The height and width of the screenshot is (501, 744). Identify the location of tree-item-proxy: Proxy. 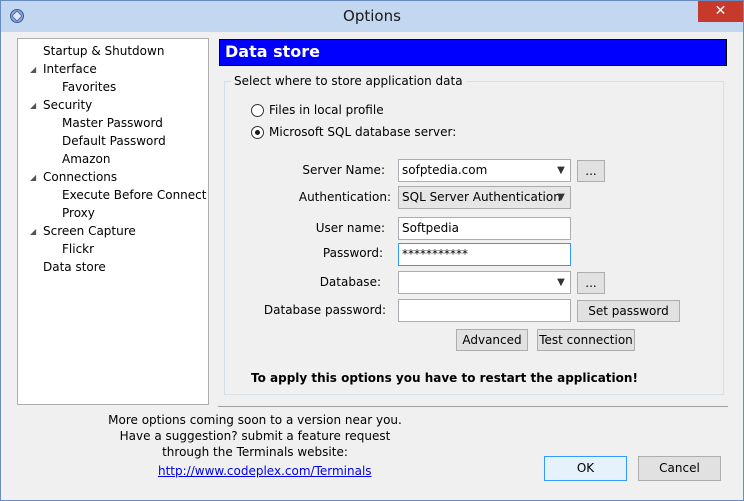
(78, 213).